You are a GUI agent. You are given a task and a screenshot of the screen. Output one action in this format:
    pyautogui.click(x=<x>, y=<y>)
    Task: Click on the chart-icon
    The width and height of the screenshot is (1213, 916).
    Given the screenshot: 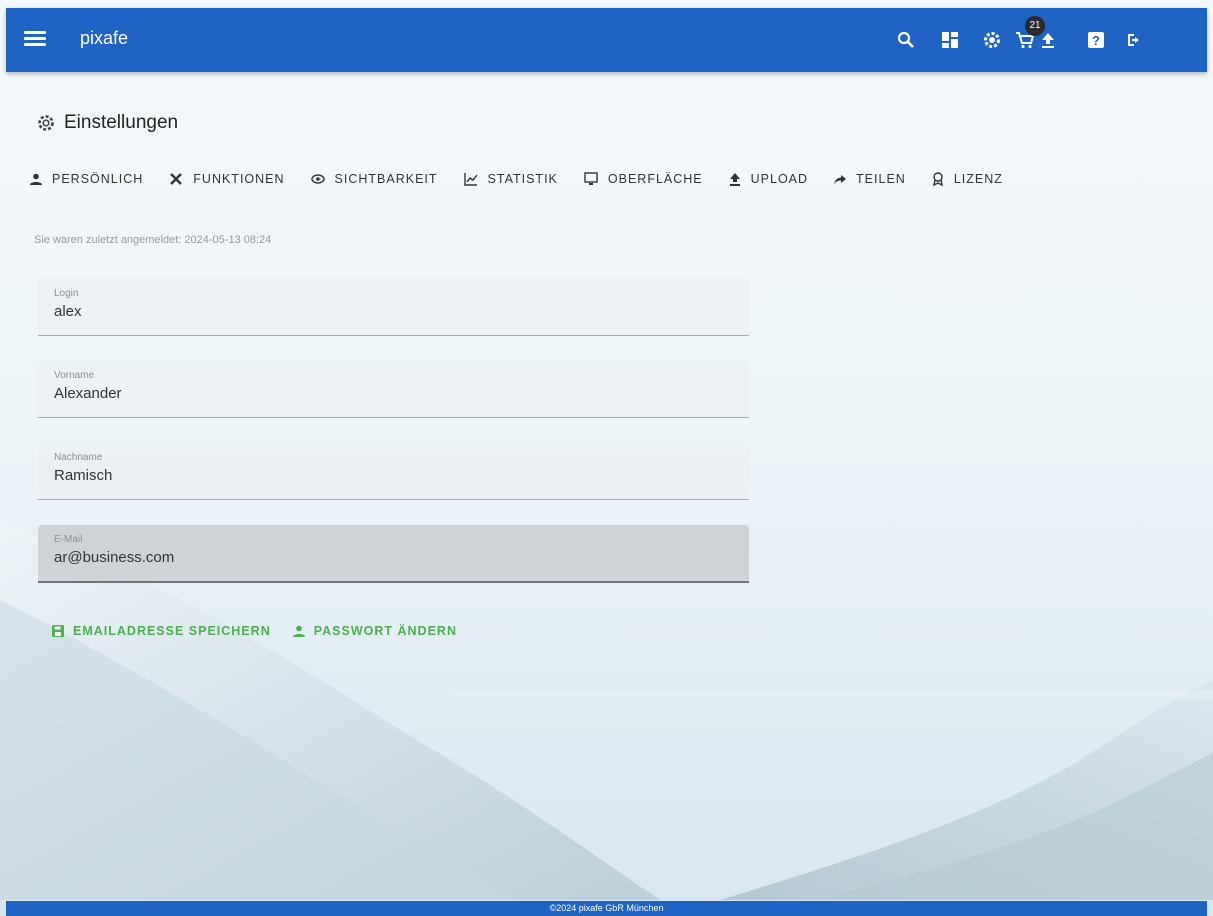 What is the action you would take?
    pyautogui.click(x=470, y=179)
    